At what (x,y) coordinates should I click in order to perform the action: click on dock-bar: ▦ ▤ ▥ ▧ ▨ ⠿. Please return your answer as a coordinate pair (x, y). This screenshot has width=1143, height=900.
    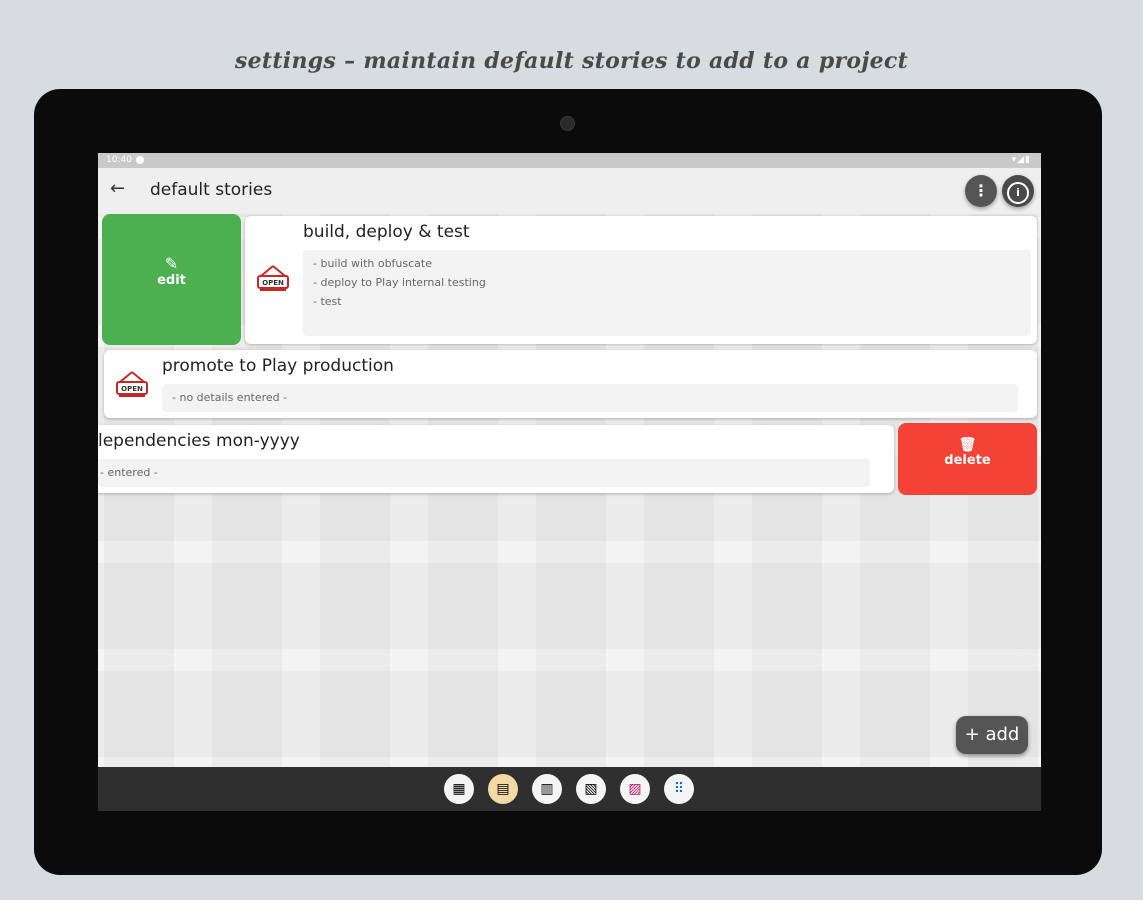
    Looking at the image, I should click on (569, 789).